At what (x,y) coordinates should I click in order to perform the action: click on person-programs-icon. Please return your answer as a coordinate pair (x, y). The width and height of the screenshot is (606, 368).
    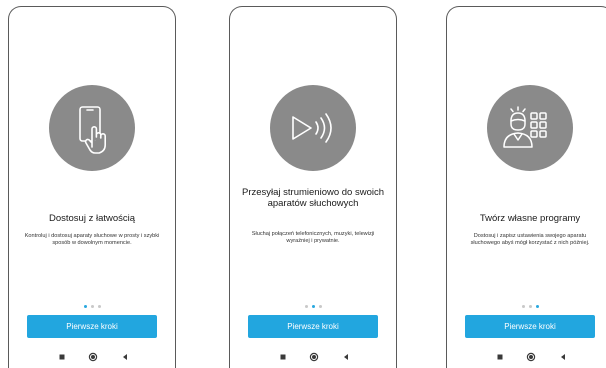
    Looking at the image, I should click on (525, 127).